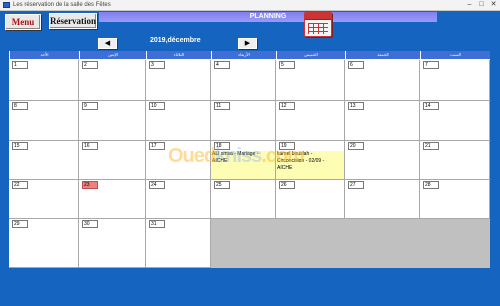 This screenshot has width=500, height=306. What do you see at coordinates (178, 199) in the screenshot?
I see `day-cell: 24` at bounding box center [178, 199].